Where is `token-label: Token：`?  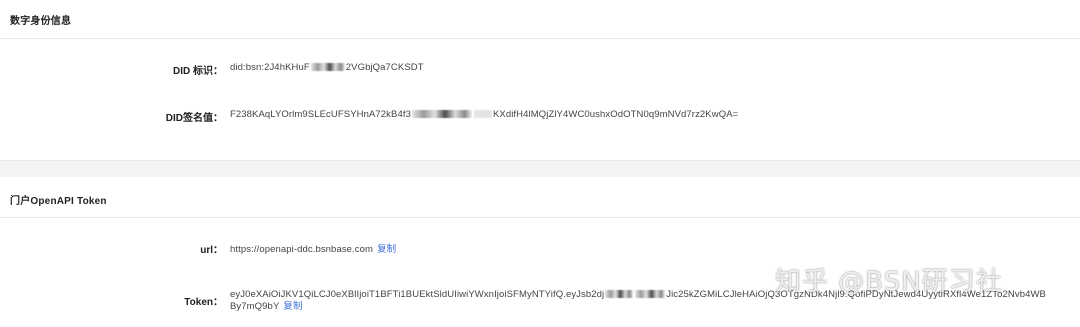
token-label: Token： is located at coordinates (203, 302).